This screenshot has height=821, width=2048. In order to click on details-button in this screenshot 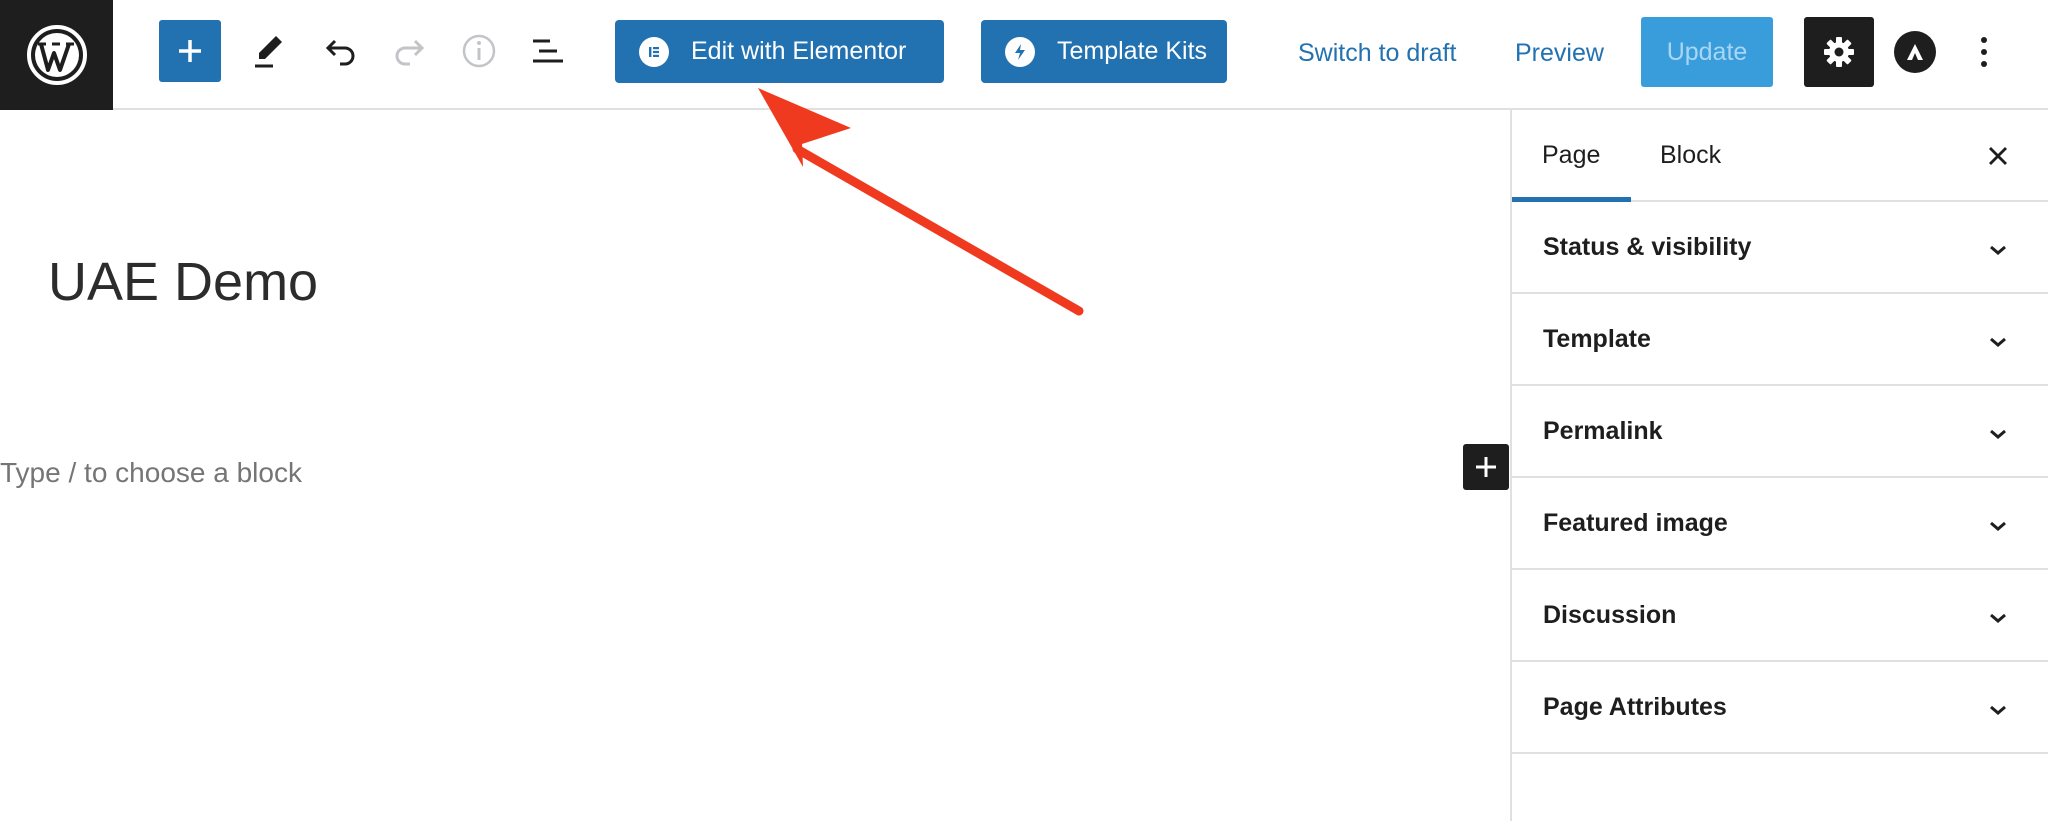, I will do `click(479, 51)`.